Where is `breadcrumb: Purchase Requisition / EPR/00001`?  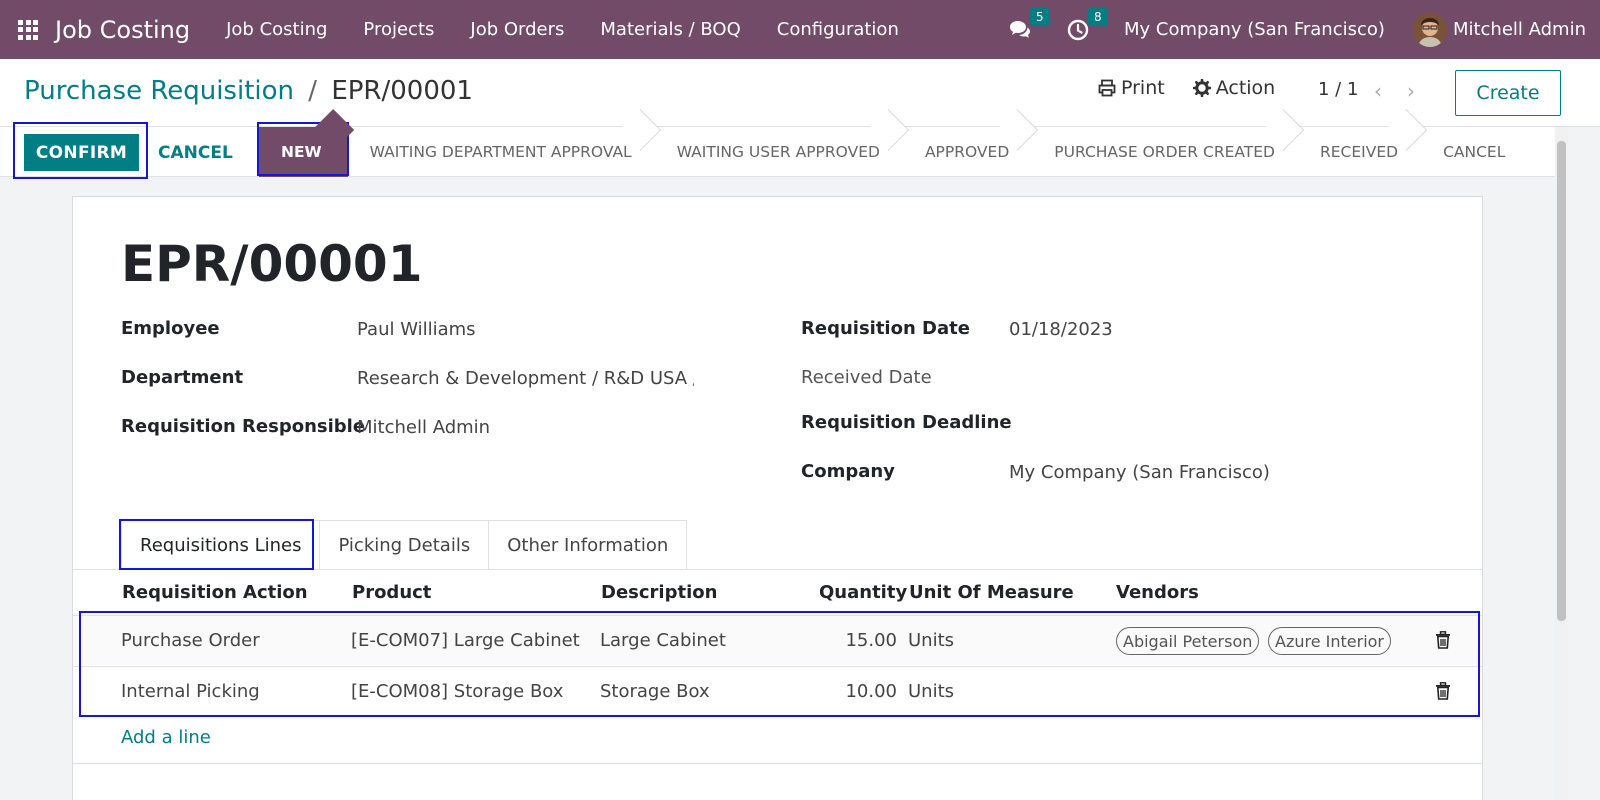
breadcrumb: Purchase Requisition / EPR/00001 is located at coordinates (248, 91).